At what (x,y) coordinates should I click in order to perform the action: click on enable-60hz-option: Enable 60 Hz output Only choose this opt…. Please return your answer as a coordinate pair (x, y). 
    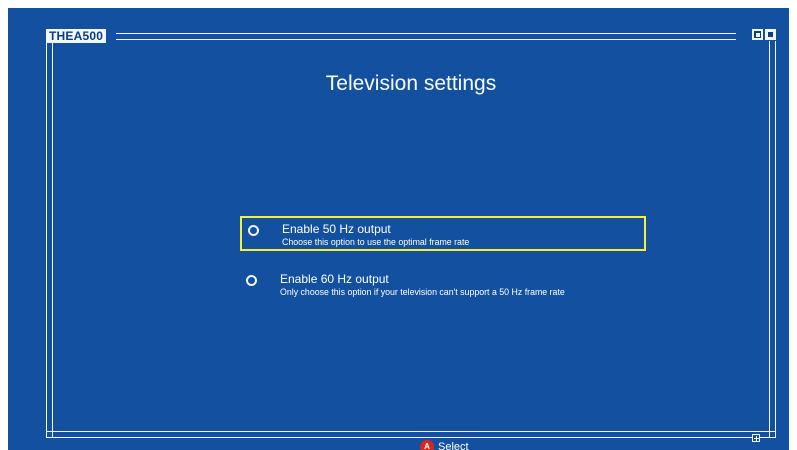
    Looking at the image, I should click on (450, 285).